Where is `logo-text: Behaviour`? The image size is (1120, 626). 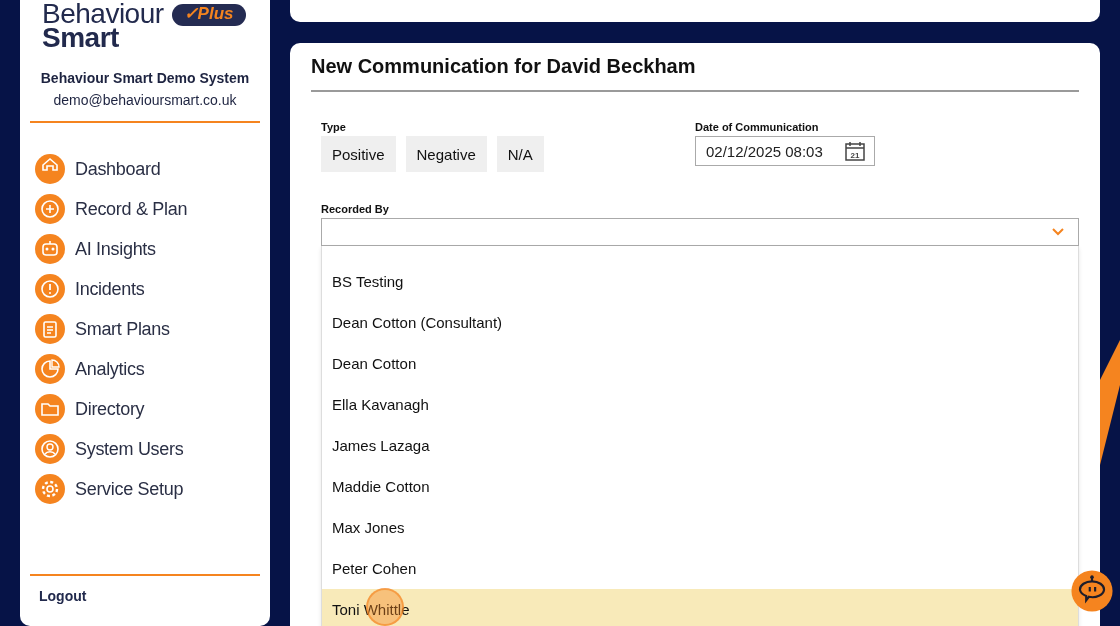
logo-text: Behaviour is located at coordinates (103, 14).